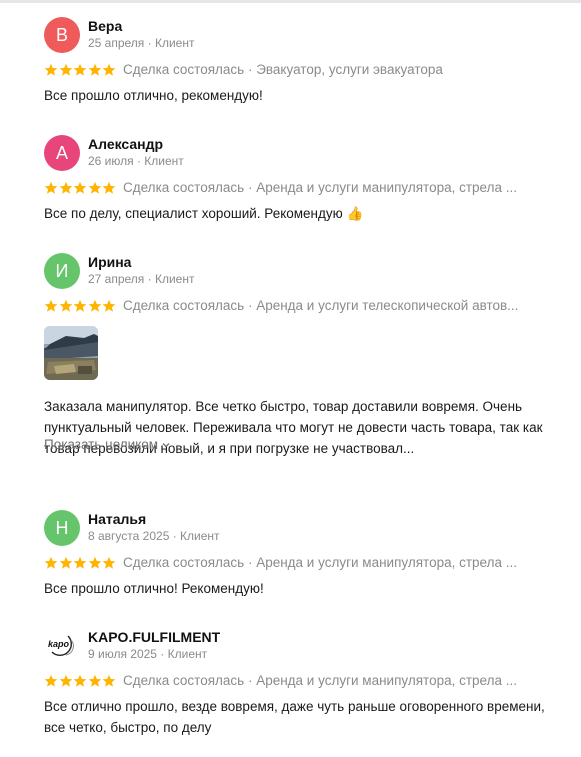 This screenshot has width=581, height=757. Describe the element at coordinates (154, 536) in the screenshot. I see `review-meta: 8 августа 2025 · Клиент` at that location.